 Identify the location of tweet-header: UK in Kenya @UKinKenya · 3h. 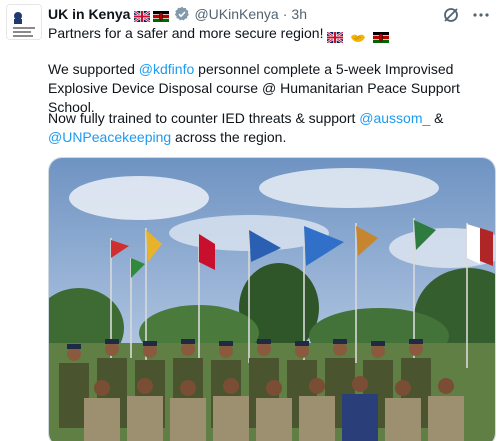
(177, 14).